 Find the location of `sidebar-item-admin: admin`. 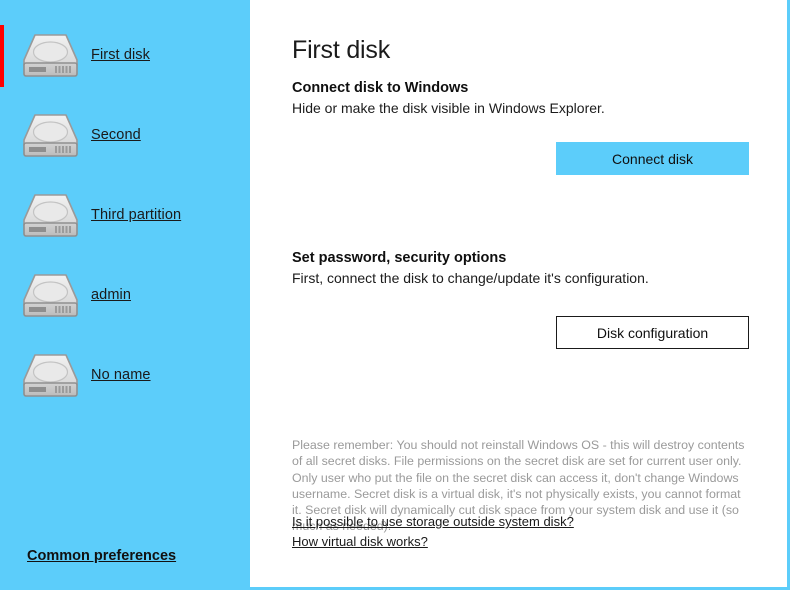

sidebar-item-admin: admin is located at coordinates (125, 295).